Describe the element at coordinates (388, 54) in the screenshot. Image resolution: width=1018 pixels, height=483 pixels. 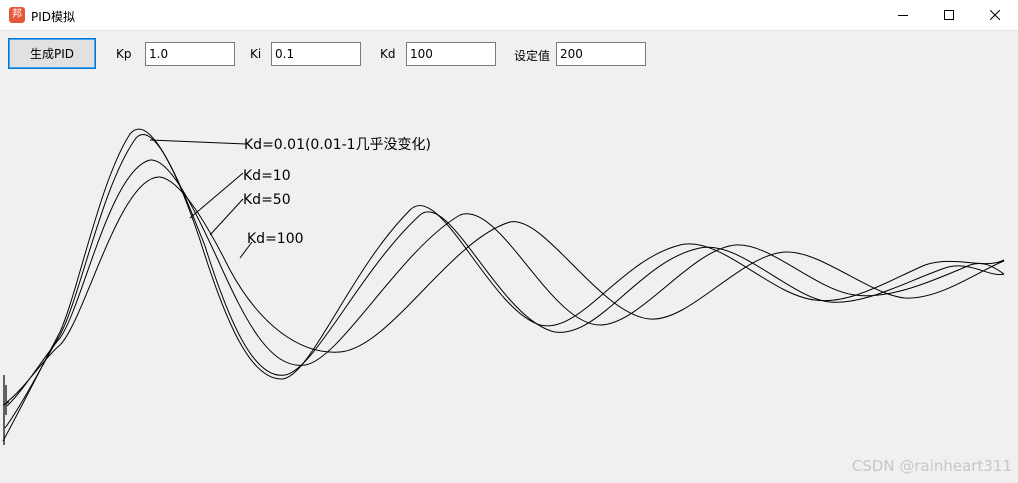
I see `kd-label: Kd` at that location.